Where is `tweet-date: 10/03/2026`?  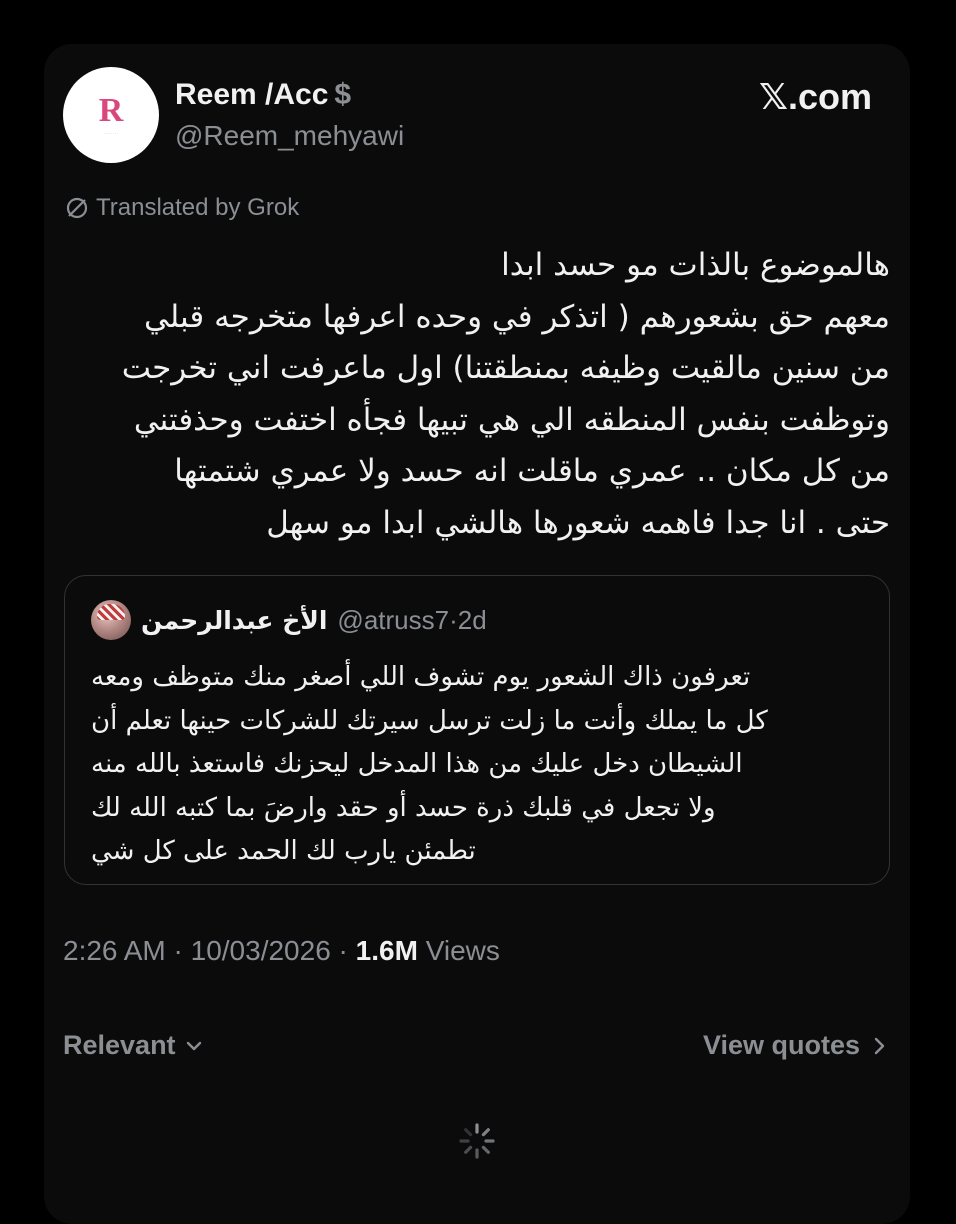 tweet-date: 10/03/2026 is located at coordinates (261, 950).